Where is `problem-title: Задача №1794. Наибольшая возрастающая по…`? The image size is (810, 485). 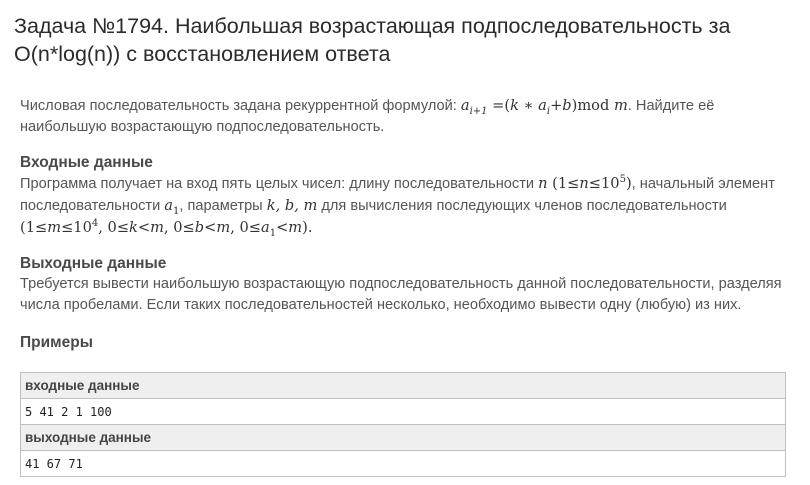
problem-title: Задача №1794. Наибольшая возрастающая по… is located at coordinates (372, 40).